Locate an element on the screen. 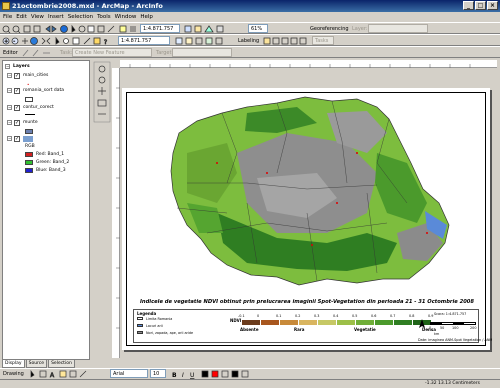  red-swatch is located at coordinates (29, 154).